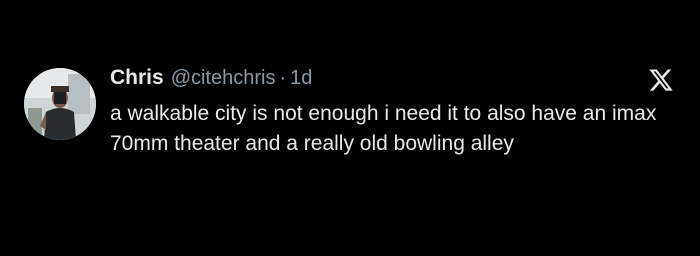 This screenshot has height=256, width=700. Describe the element at coordinates (661, 80) in the screenshot. I see `x-logo-icon` at that location.